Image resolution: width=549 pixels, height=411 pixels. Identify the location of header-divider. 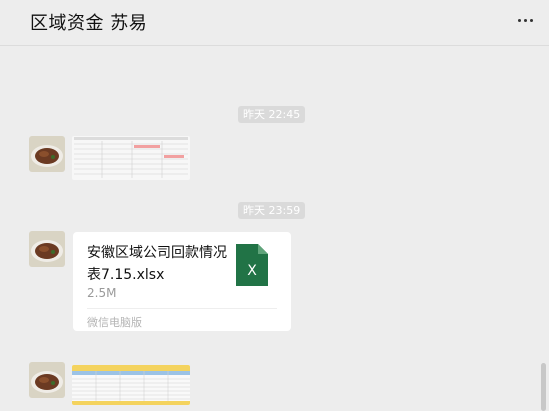
(274, 45).